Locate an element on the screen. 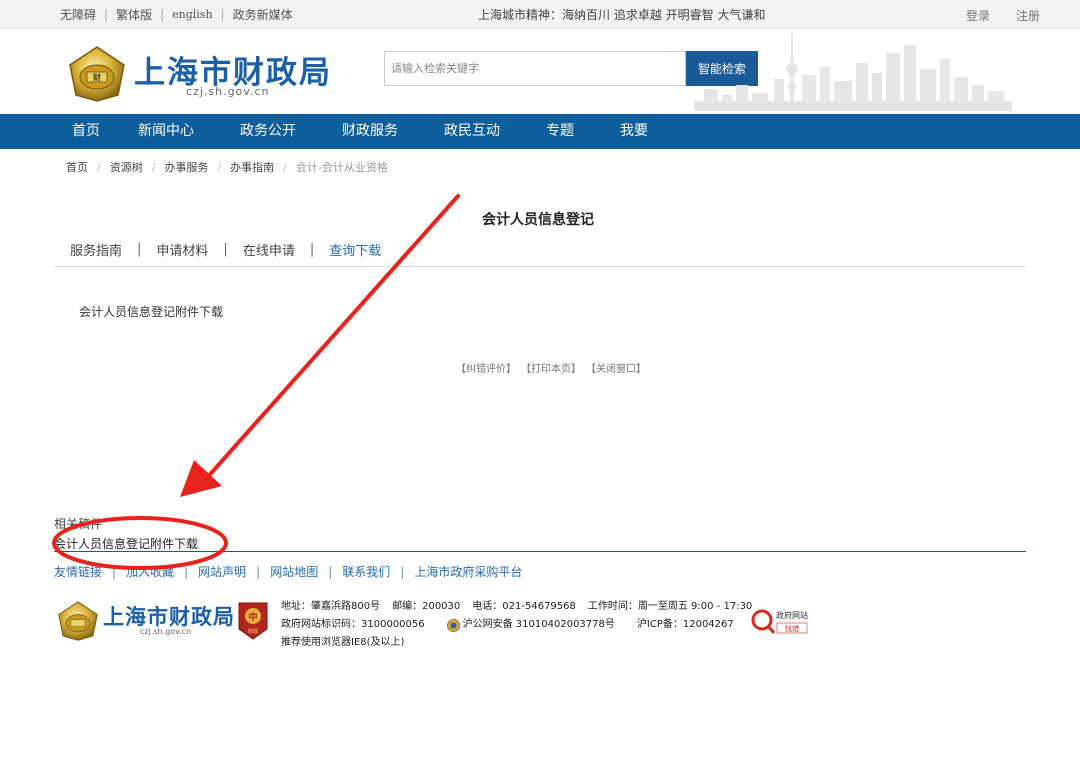 The height and width of the screenshot is (764, 1080). tab-materials: 申请材料 is located at coordinates (182, 249).